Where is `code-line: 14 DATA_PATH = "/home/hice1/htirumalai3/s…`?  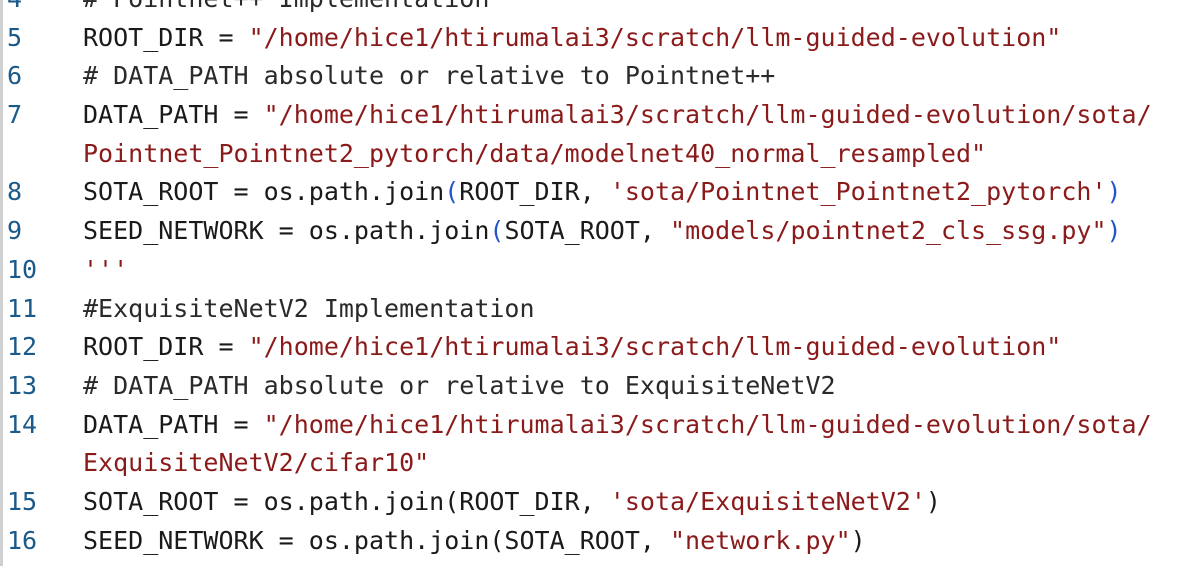 code-line: 14 DATA_PATH = "/home/hice1/htirumalai3/s… is located at coordinates (601, 425).